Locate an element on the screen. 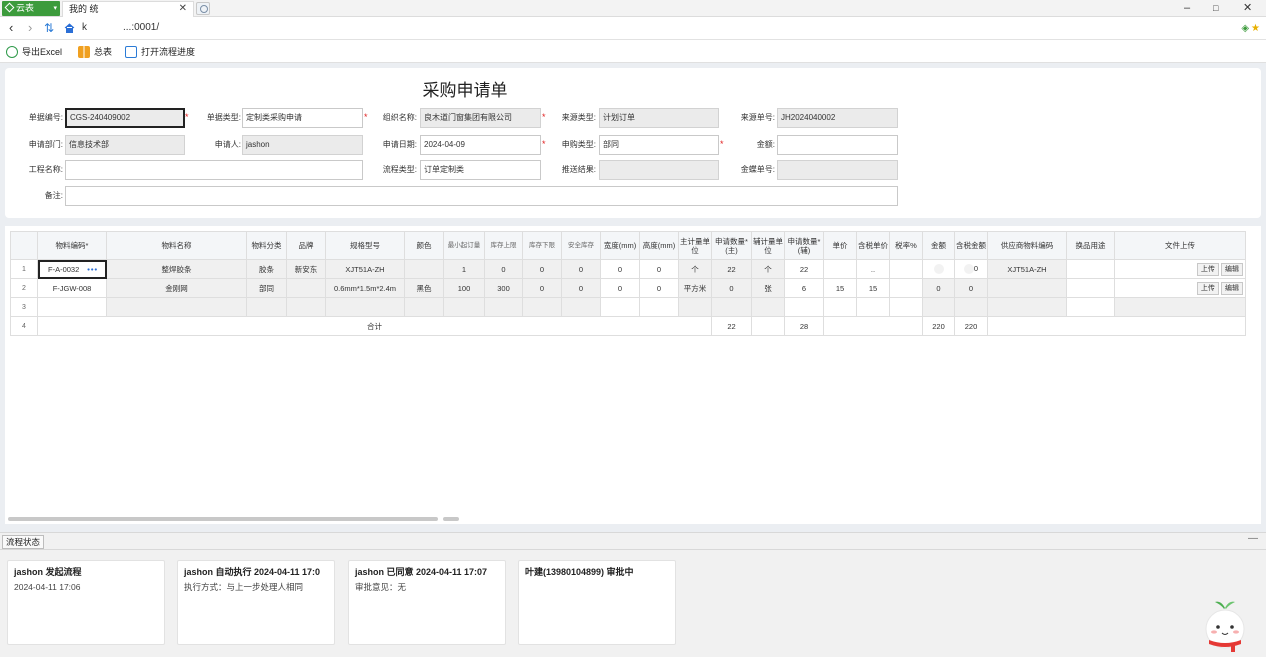 The image size is (1266, 657). table-cell: 黑色 is located at coordinates (424, 288).